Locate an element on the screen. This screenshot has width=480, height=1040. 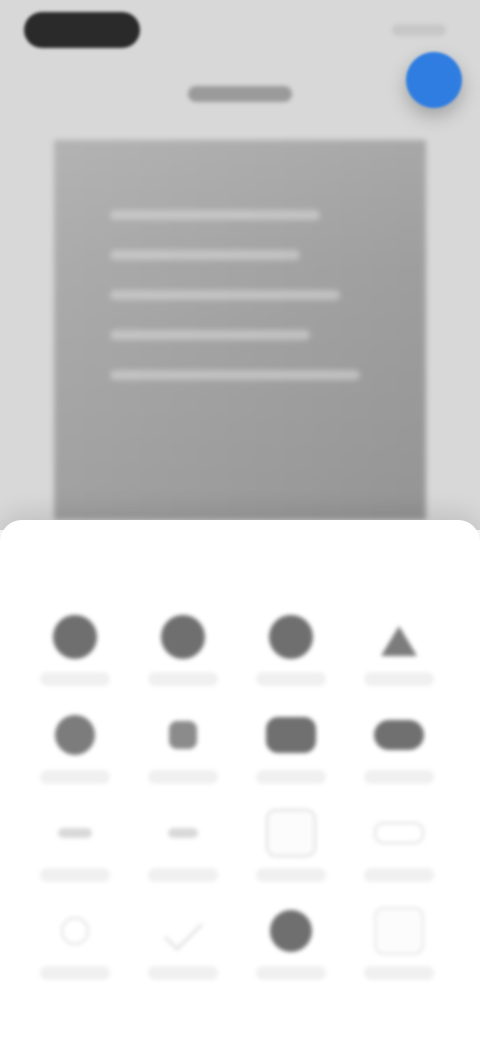
status-indicators-icon is located at coordinates (419, 30).